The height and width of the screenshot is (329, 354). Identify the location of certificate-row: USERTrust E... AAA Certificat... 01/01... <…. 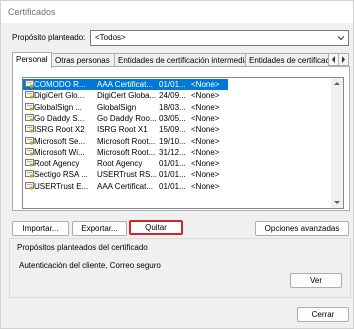
(125, 186).